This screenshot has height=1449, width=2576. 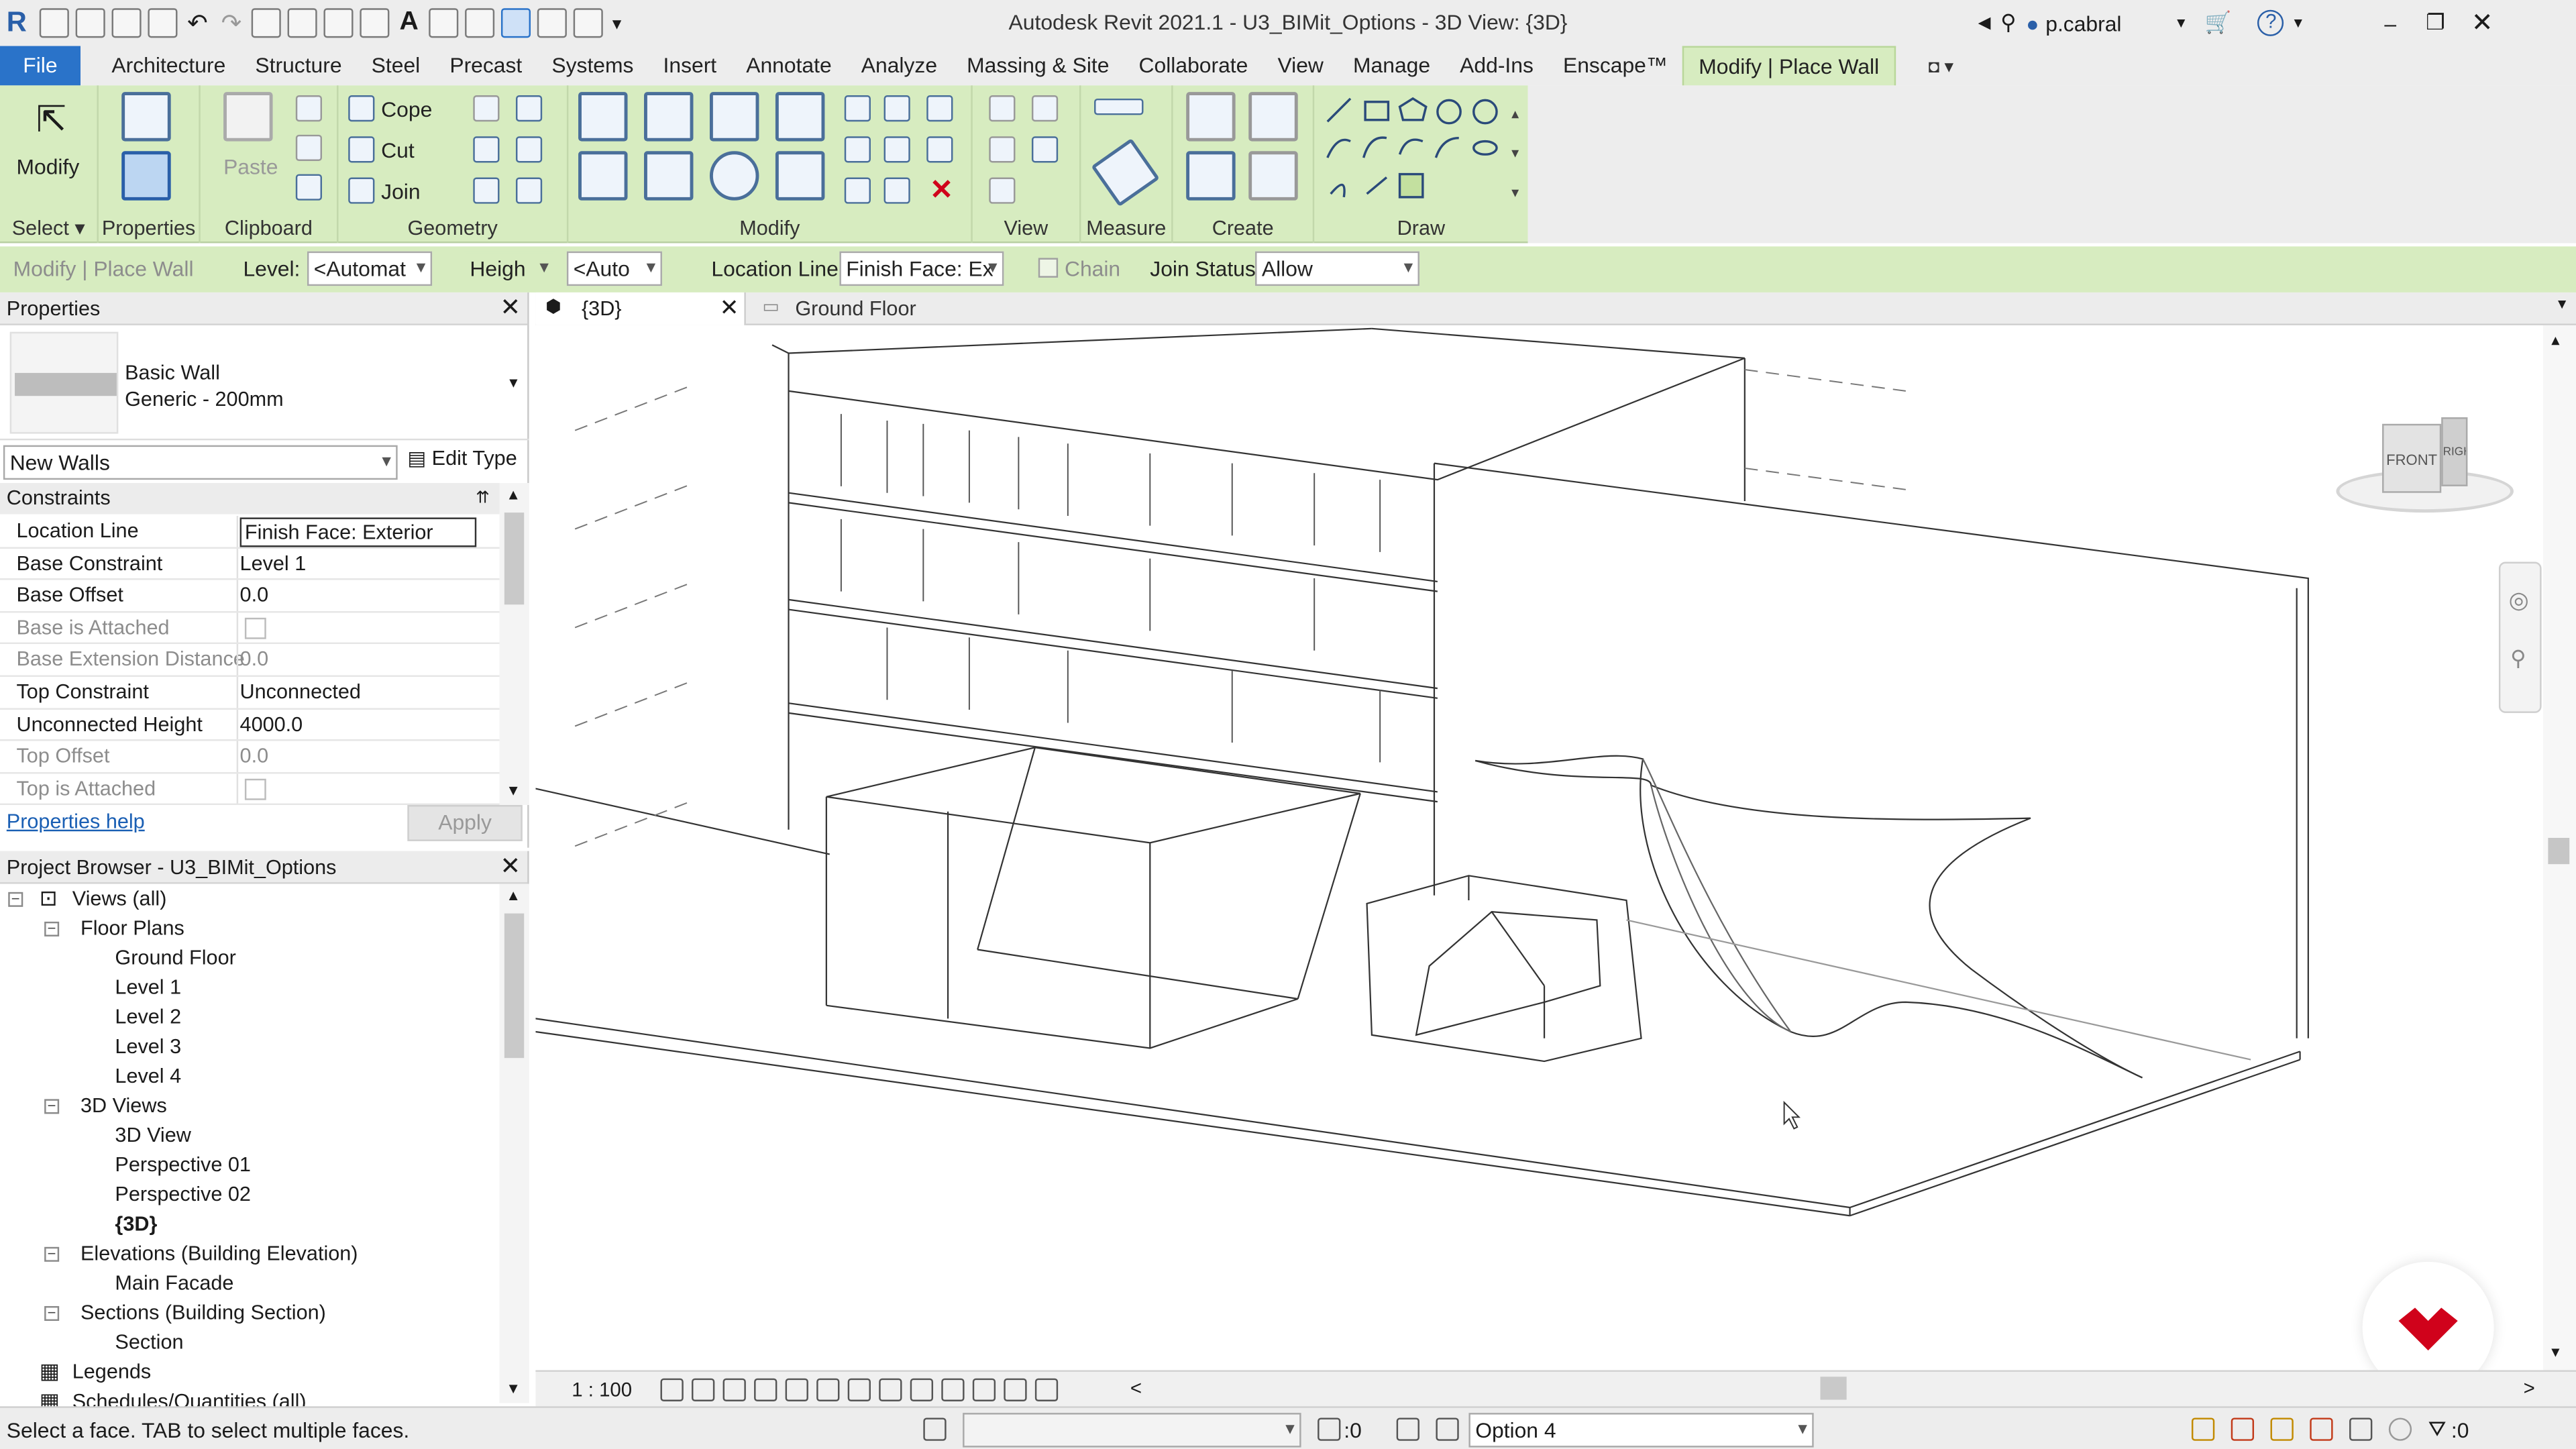 What do you see at coordinates (602, 1390) in the screenshot?
I see `view-scale: 1 : 100` at bounding box center [602, 1390].